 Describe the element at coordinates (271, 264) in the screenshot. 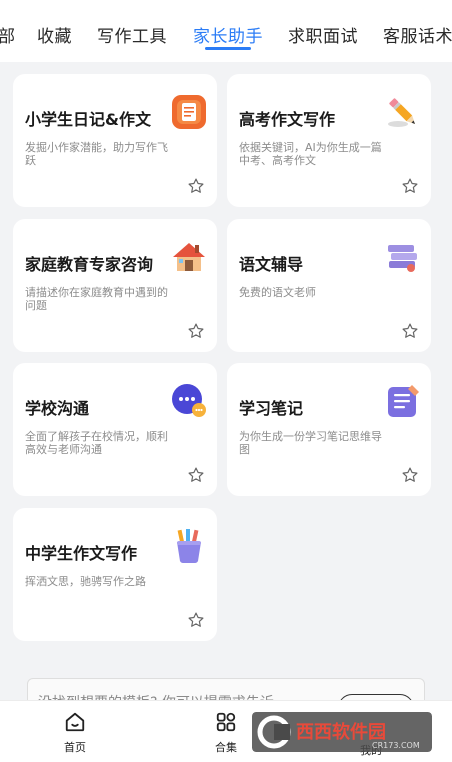

I see `card-title: 语文辅导` at that location.